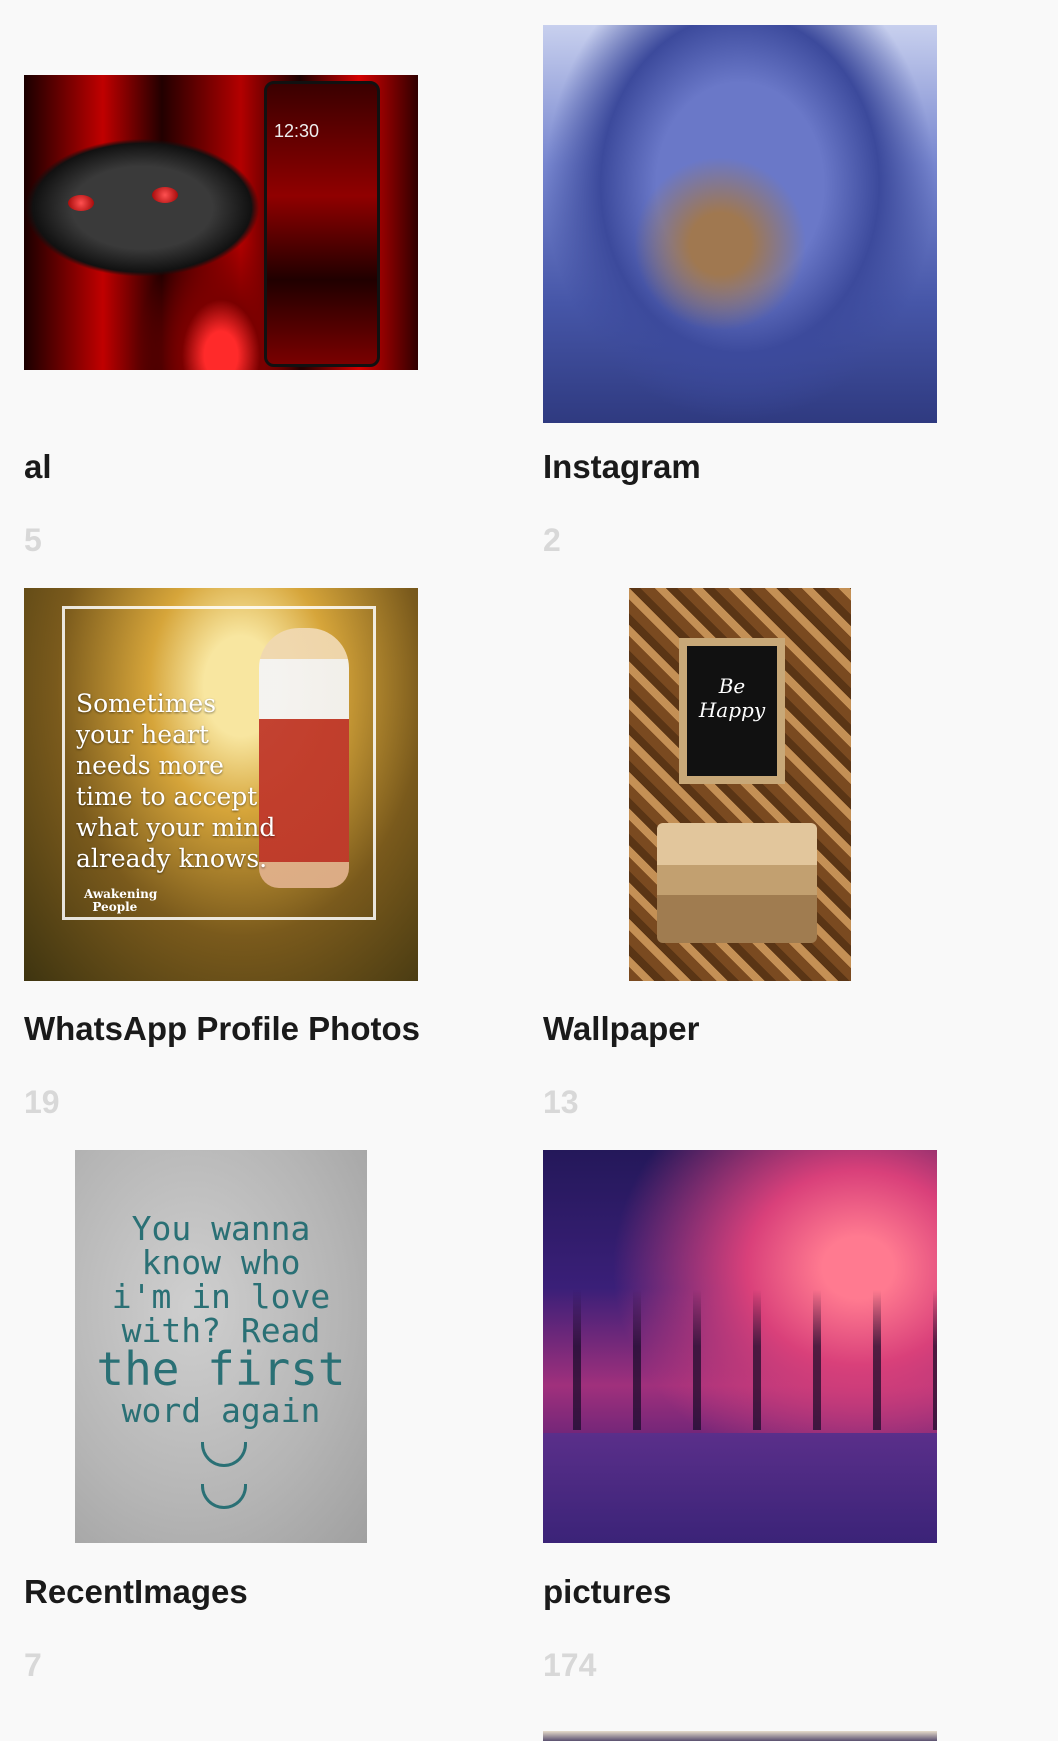 This screenshot has height=1741, width=1058. Describe the element at coordinates (740, 1736) in the screenshot. I see `album-thumbnail-next` at that location.